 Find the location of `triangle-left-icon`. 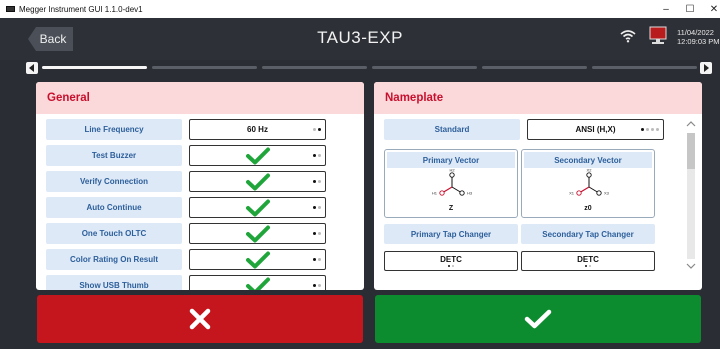

triangle-left-icon is located at coordinates (31, 68).